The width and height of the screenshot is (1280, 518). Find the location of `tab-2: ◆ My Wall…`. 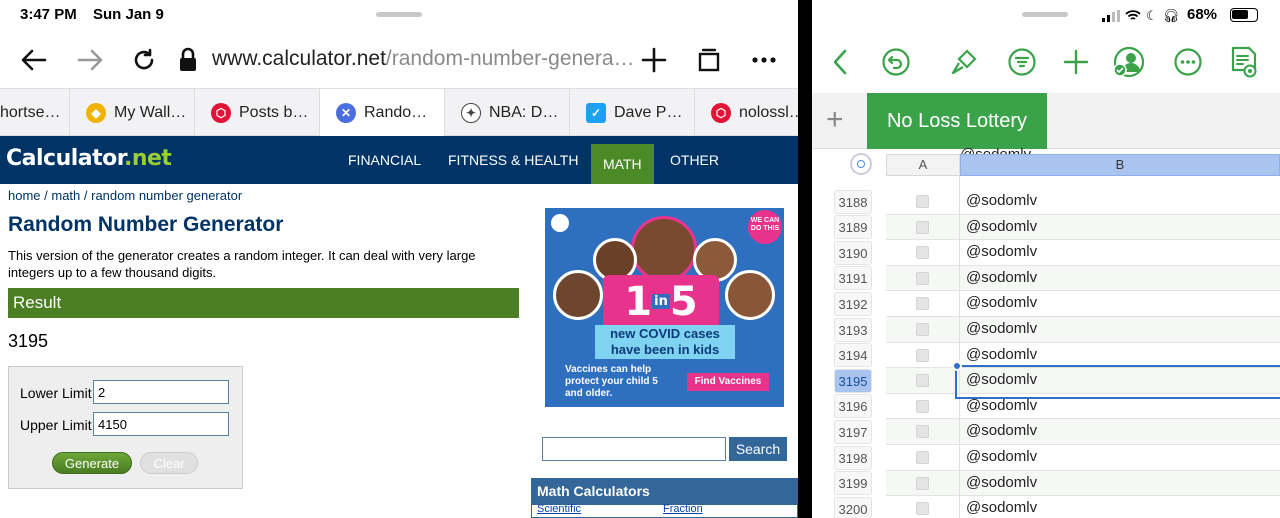

tab-2: ◆ My Wall… is located at coordinates (132, 113).